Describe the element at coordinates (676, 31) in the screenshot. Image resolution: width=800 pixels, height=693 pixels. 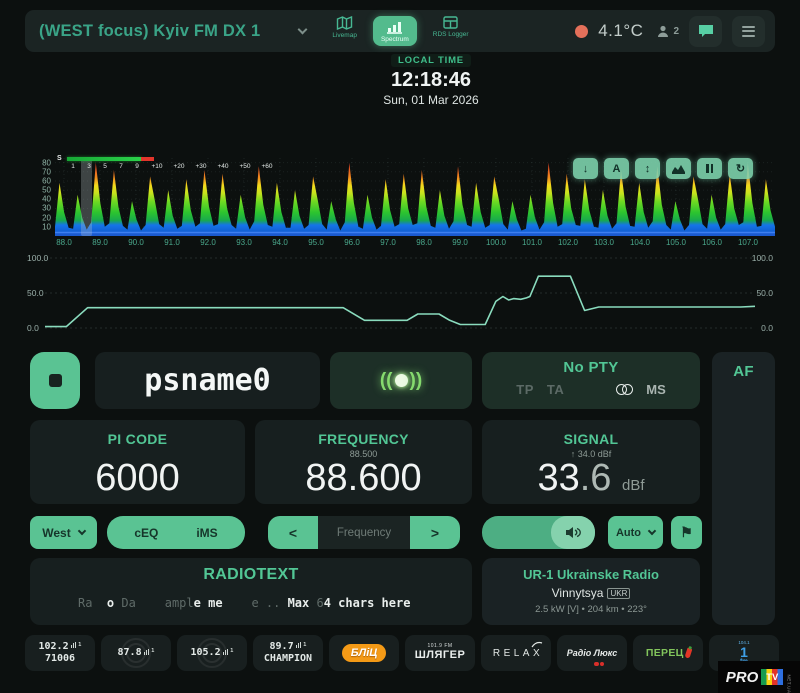
I see `listeners-count: 2` at that location.